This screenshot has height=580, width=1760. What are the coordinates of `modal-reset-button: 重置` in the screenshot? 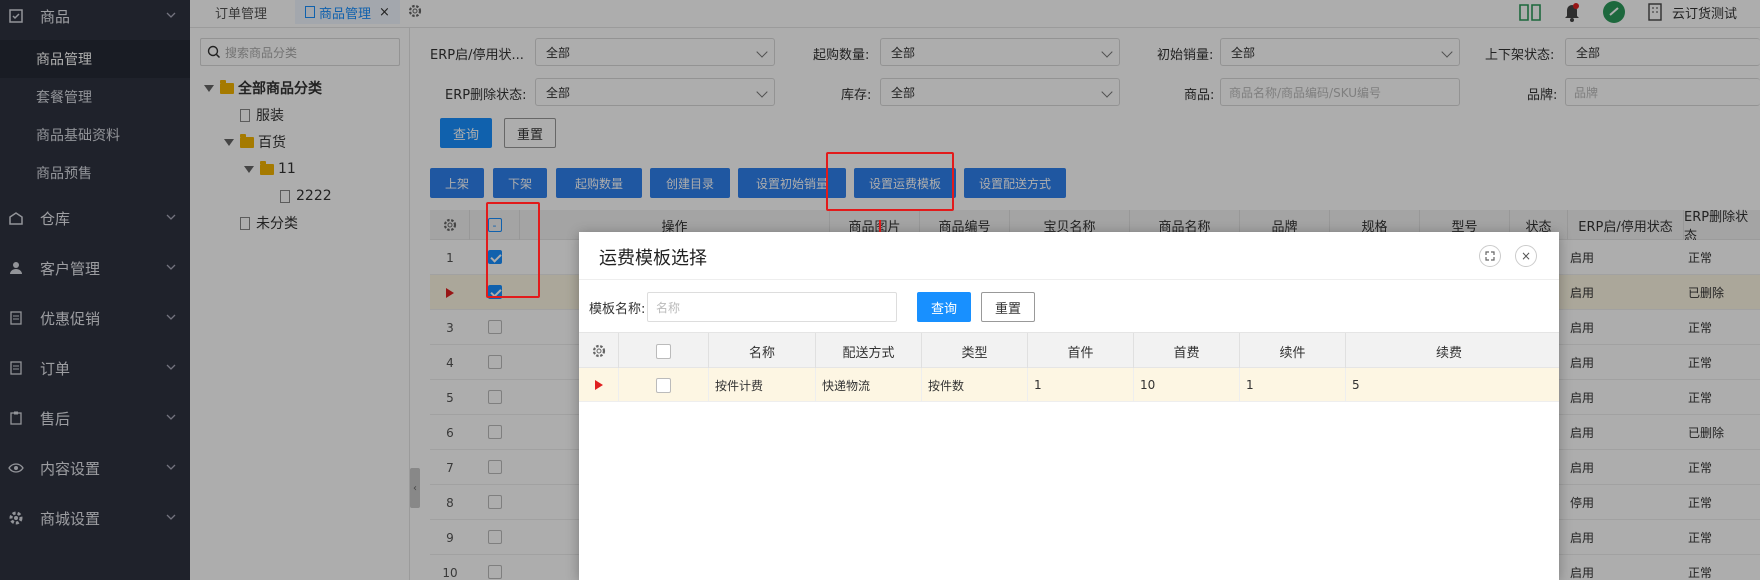 It's located at (1008, 307).